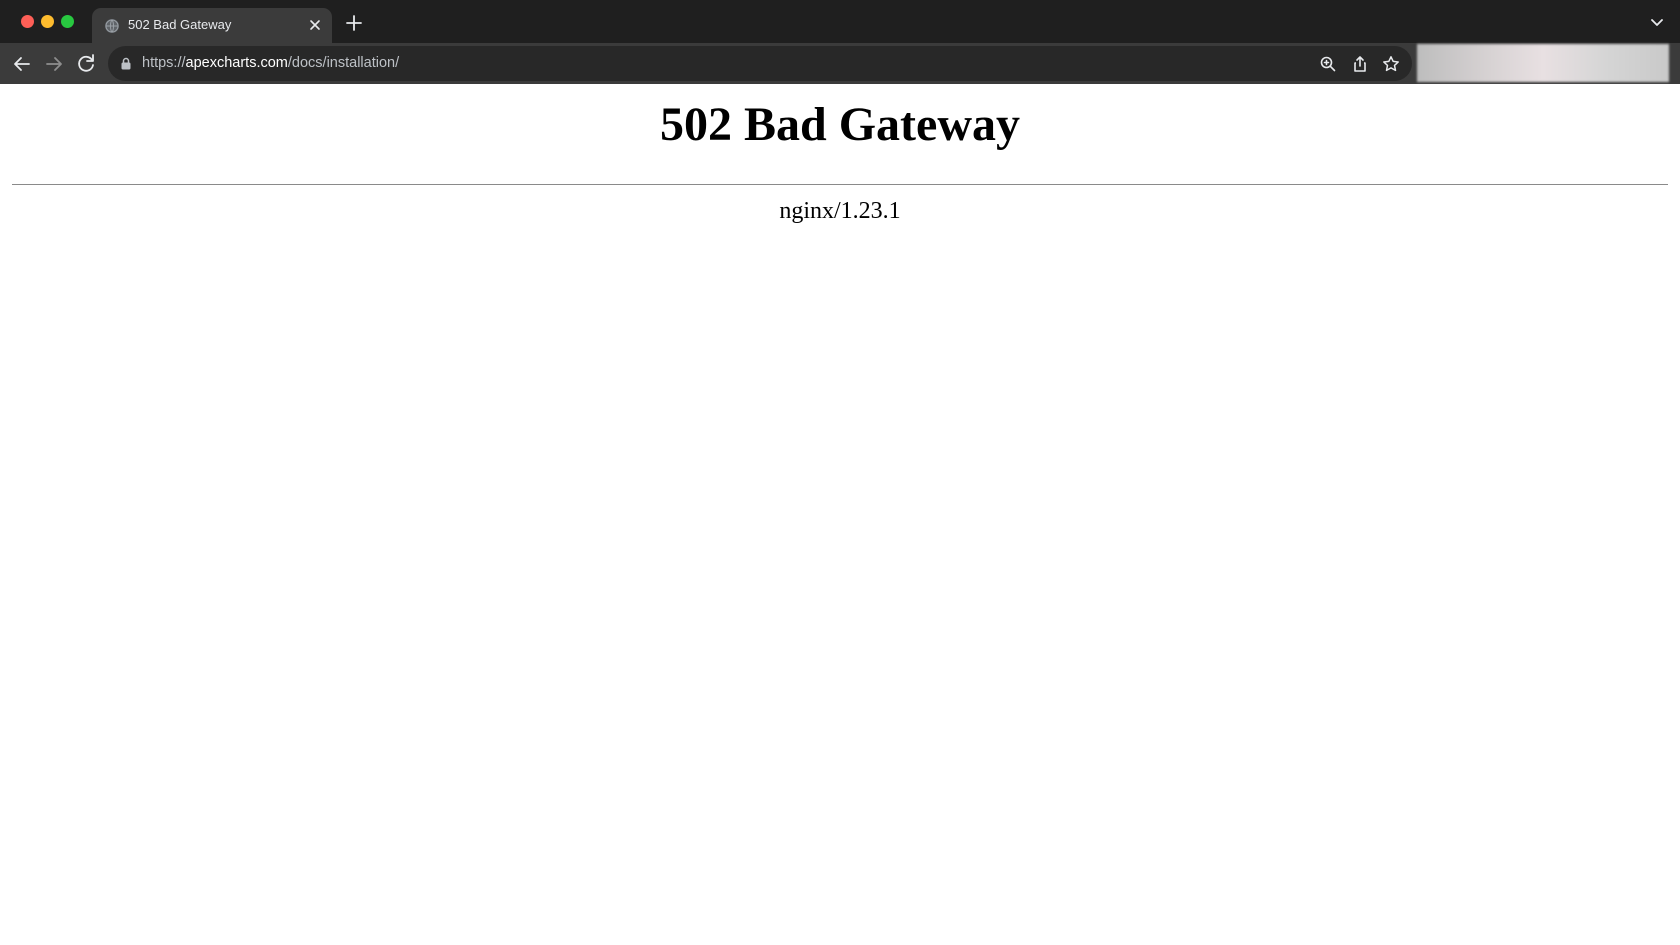 The height and width of the screenshot is (945, 1680). I want to click on arrow-left-icon, so click(22, 64).